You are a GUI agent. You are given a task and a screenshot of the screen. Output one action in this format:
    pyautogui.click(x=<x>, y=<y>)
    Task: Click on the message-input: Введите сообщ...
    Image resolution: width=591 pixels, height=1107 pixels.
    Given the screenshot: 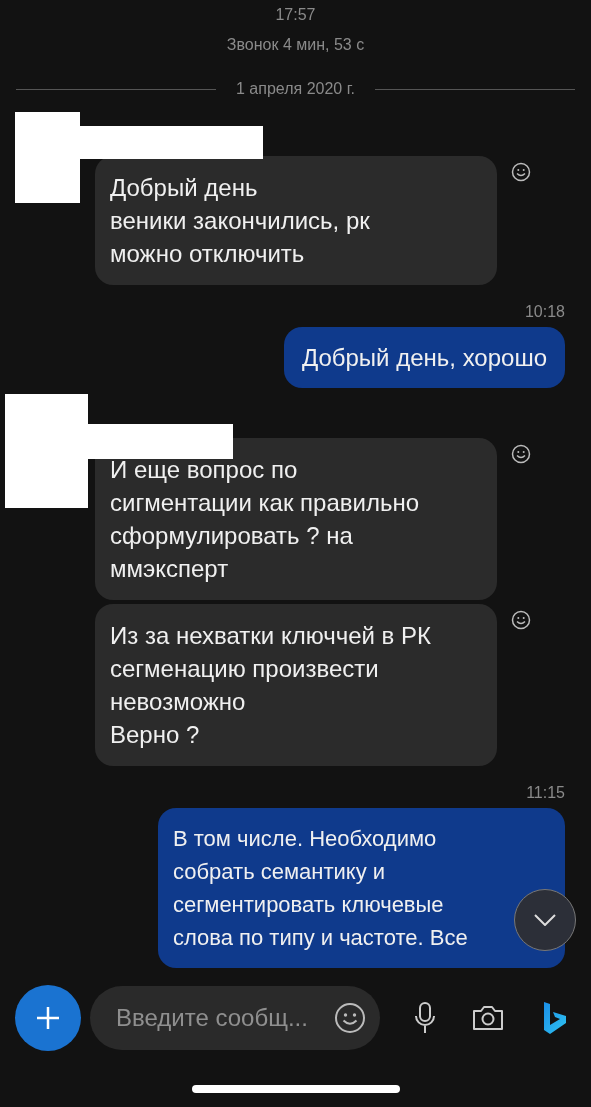 What is the action you would take?
    pyautogui.click(x=224, y=1018)
    